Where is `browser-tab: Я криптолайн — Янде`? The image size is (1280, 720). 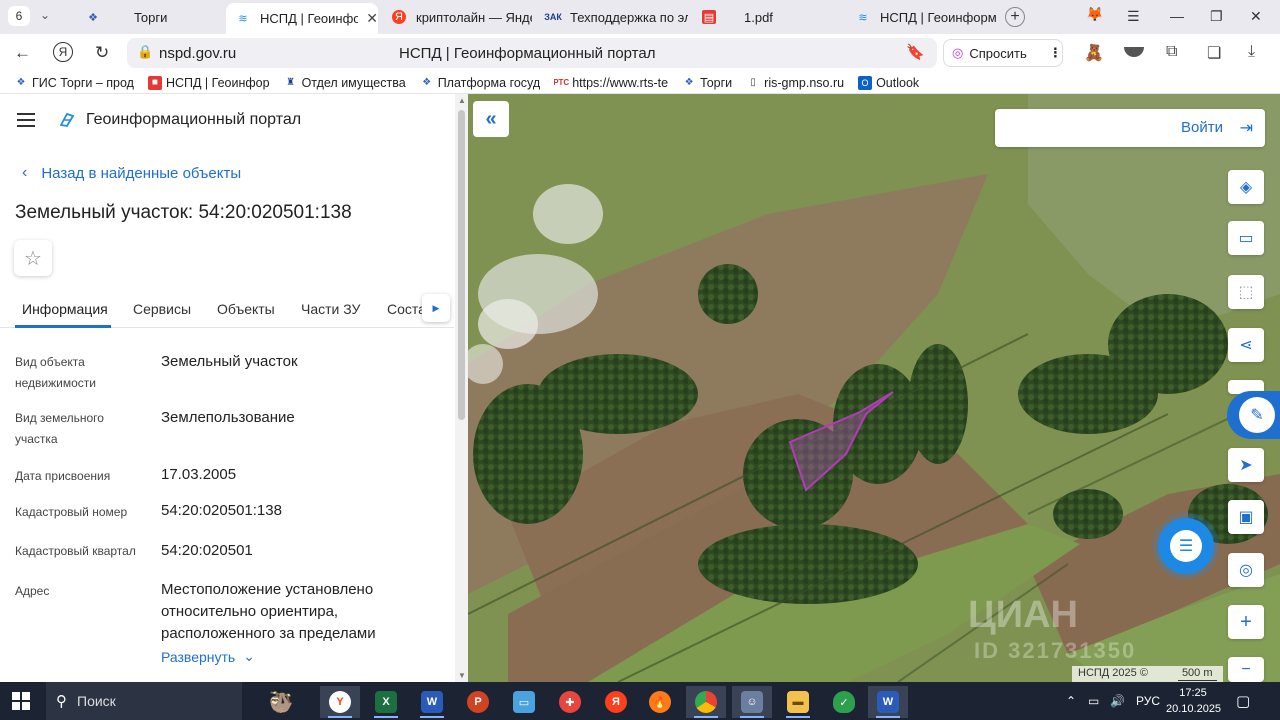 browser-tab: Я криптолайн — Янде is located at coordinates (457, 17).